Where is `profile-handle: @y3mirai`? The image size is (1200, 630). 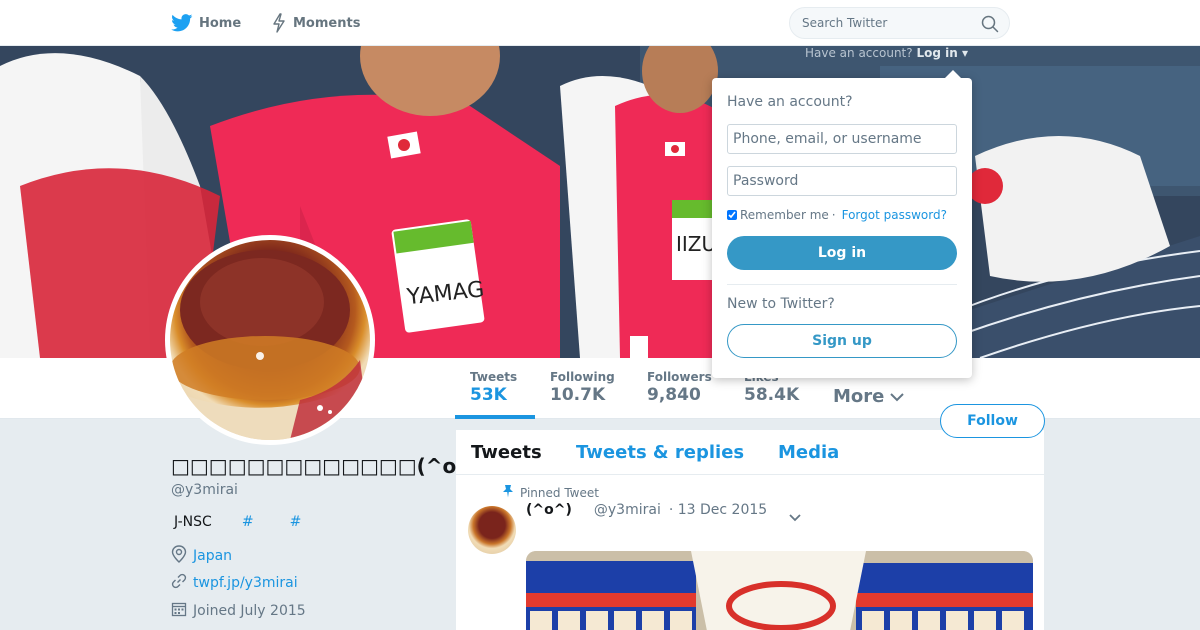
profile-handle: @y3mirai is located at coordinates (204, 490).